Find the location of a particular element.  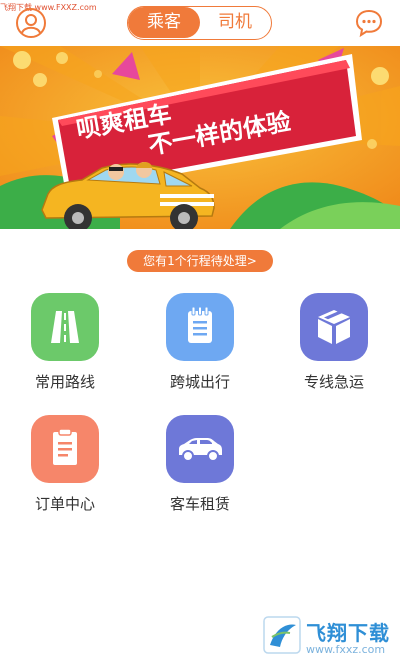

role-switcher: 乘客 司机 is located at coordinates (199, 23).